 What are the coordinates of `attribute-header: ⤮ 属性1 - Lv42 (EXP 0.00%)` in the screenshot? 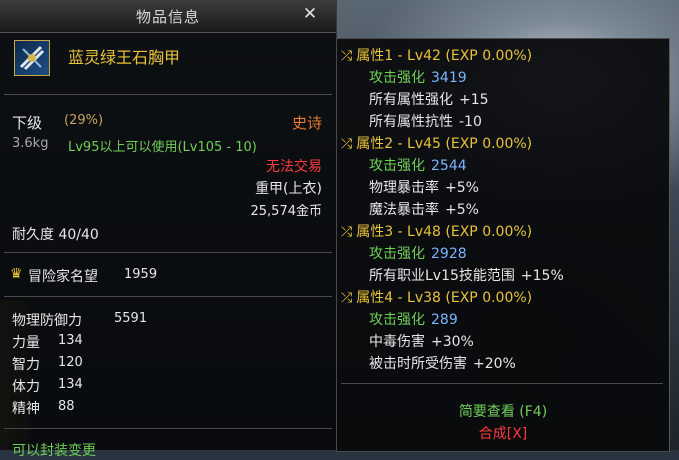 It's located at (437, 56).